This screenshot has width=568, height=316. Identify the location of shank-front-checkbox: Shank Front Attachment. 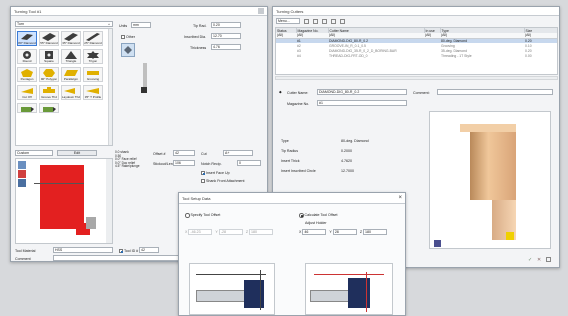
(223, 181).